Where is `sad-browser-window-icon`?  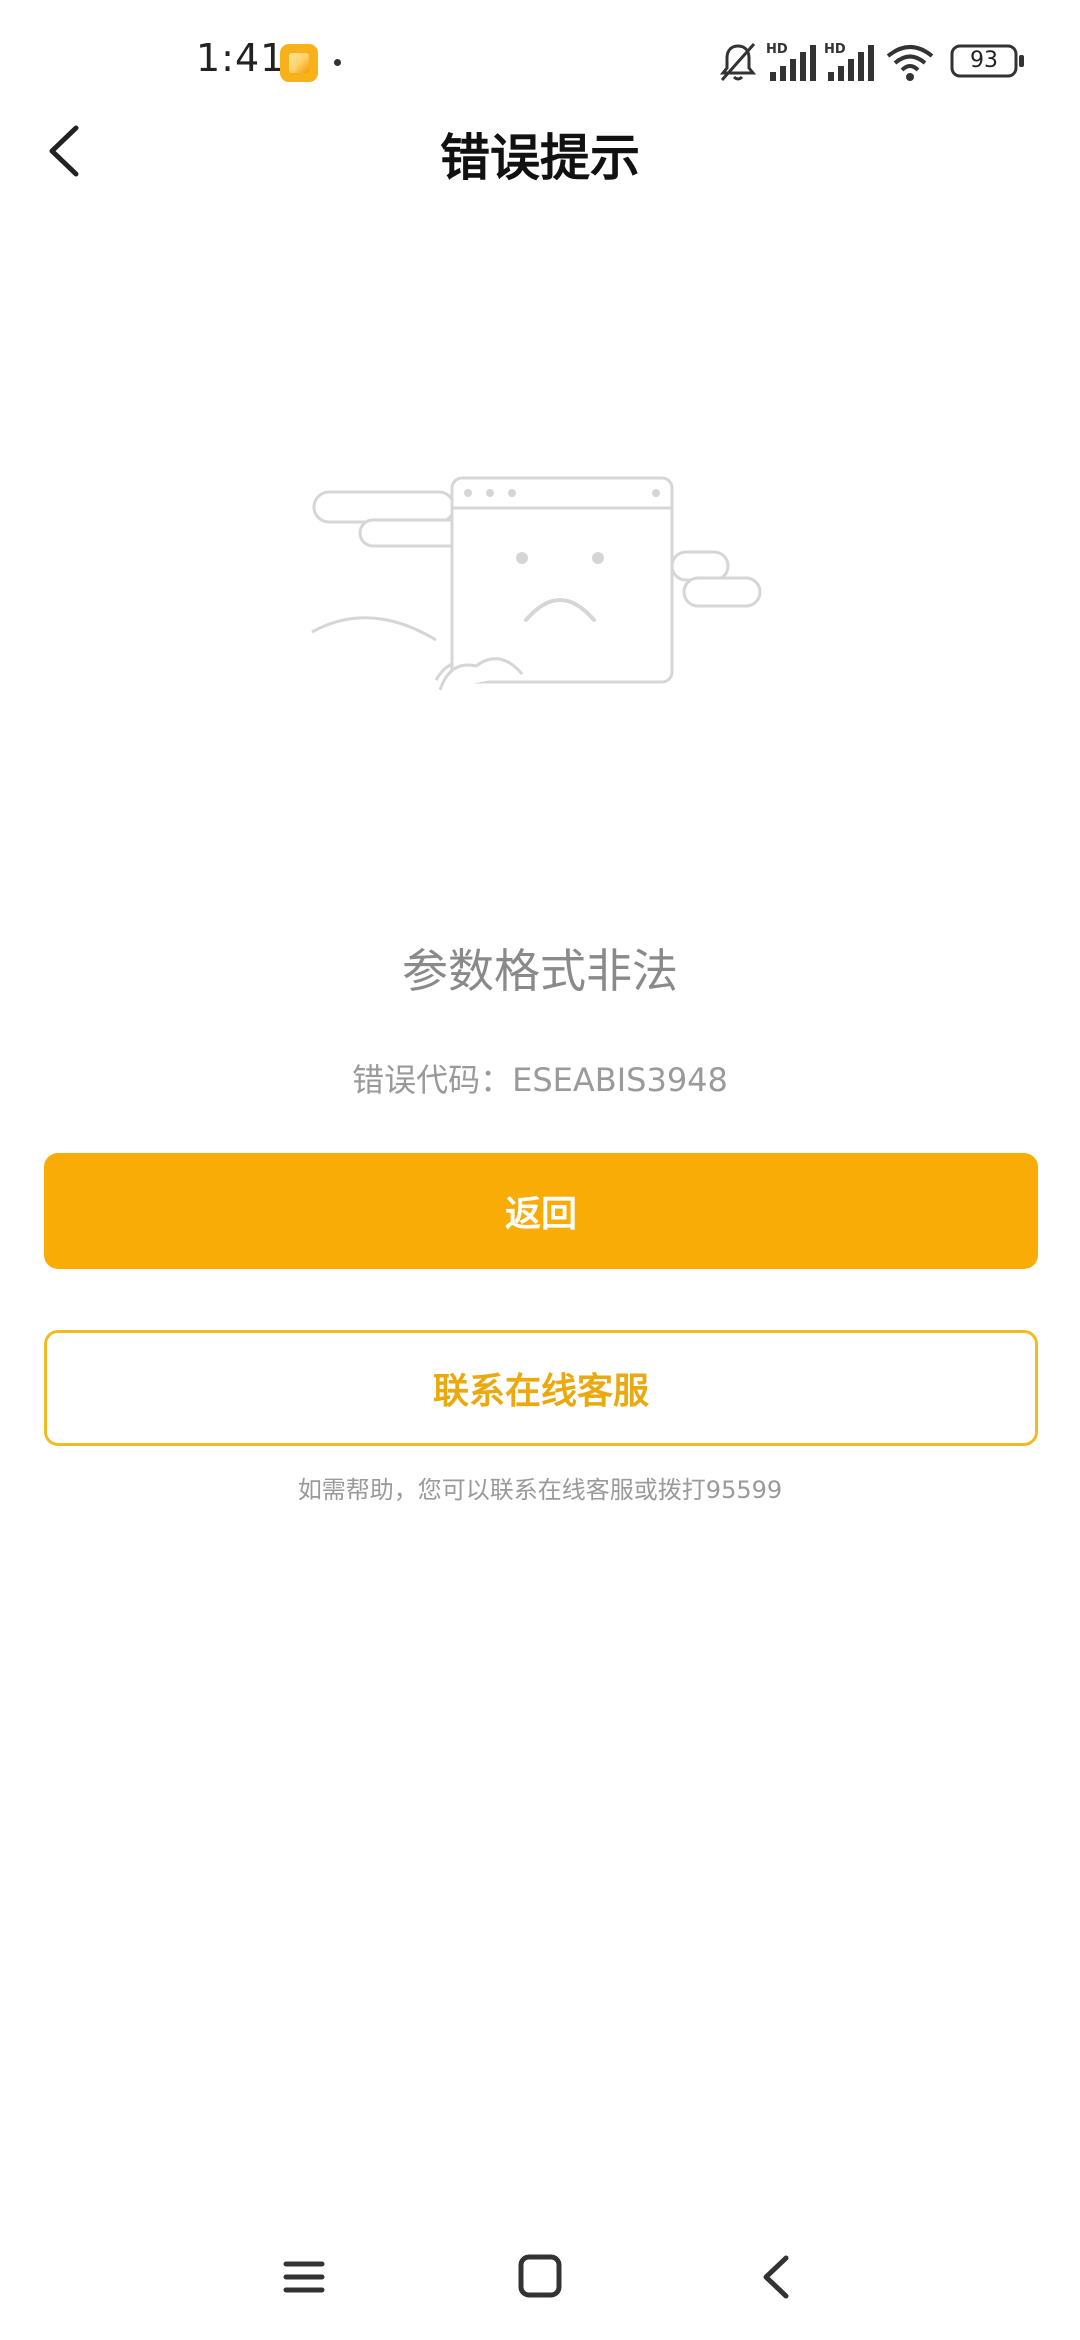 sad-browser-window-icon is located at coordinates (536, 583).